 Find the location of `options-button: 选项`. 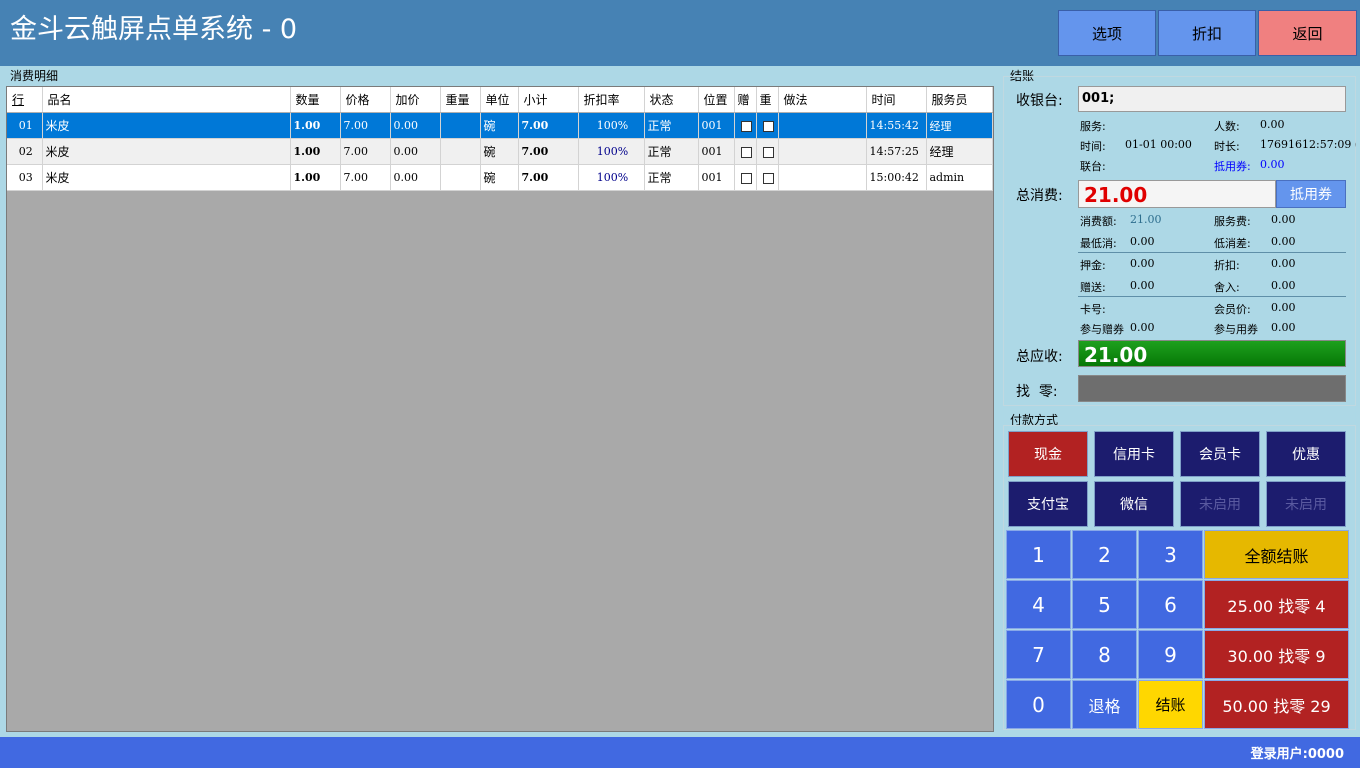

options-button: 选项 is located at coordinates (1107, 33).